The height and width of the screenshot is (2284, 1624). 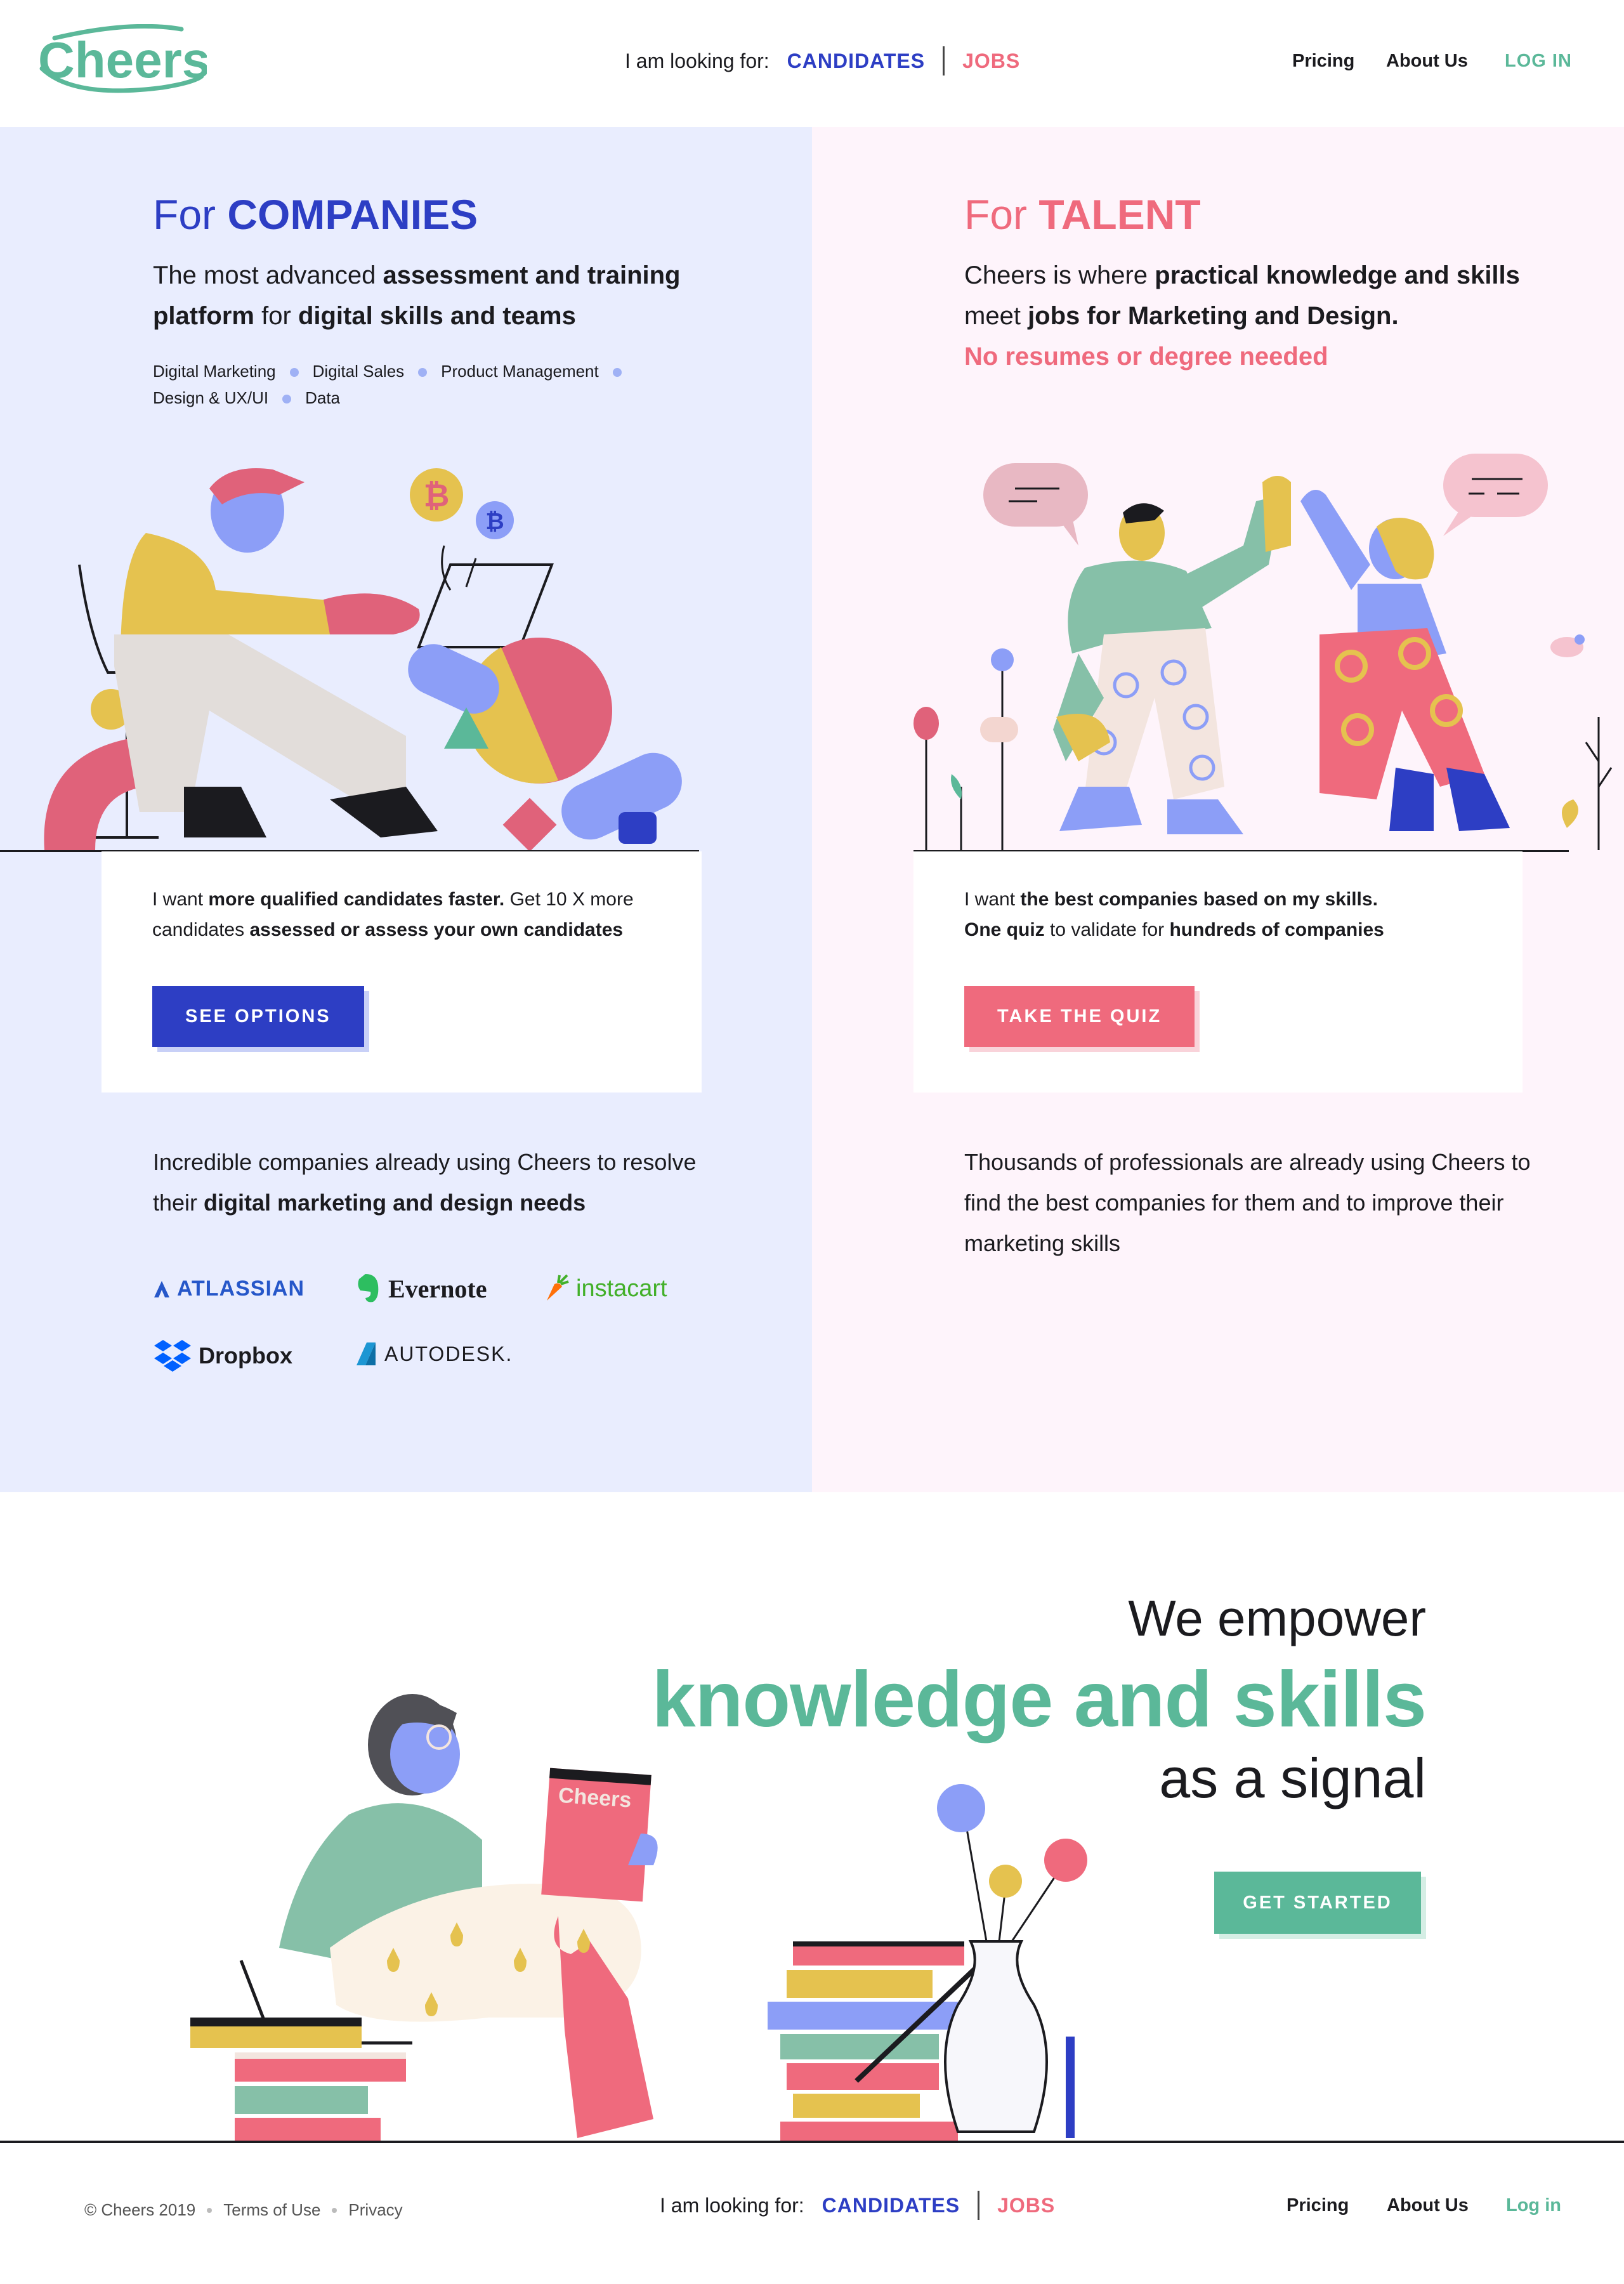 I want to click on companies-title: For COMPANIES, so click(x=316, y=214).